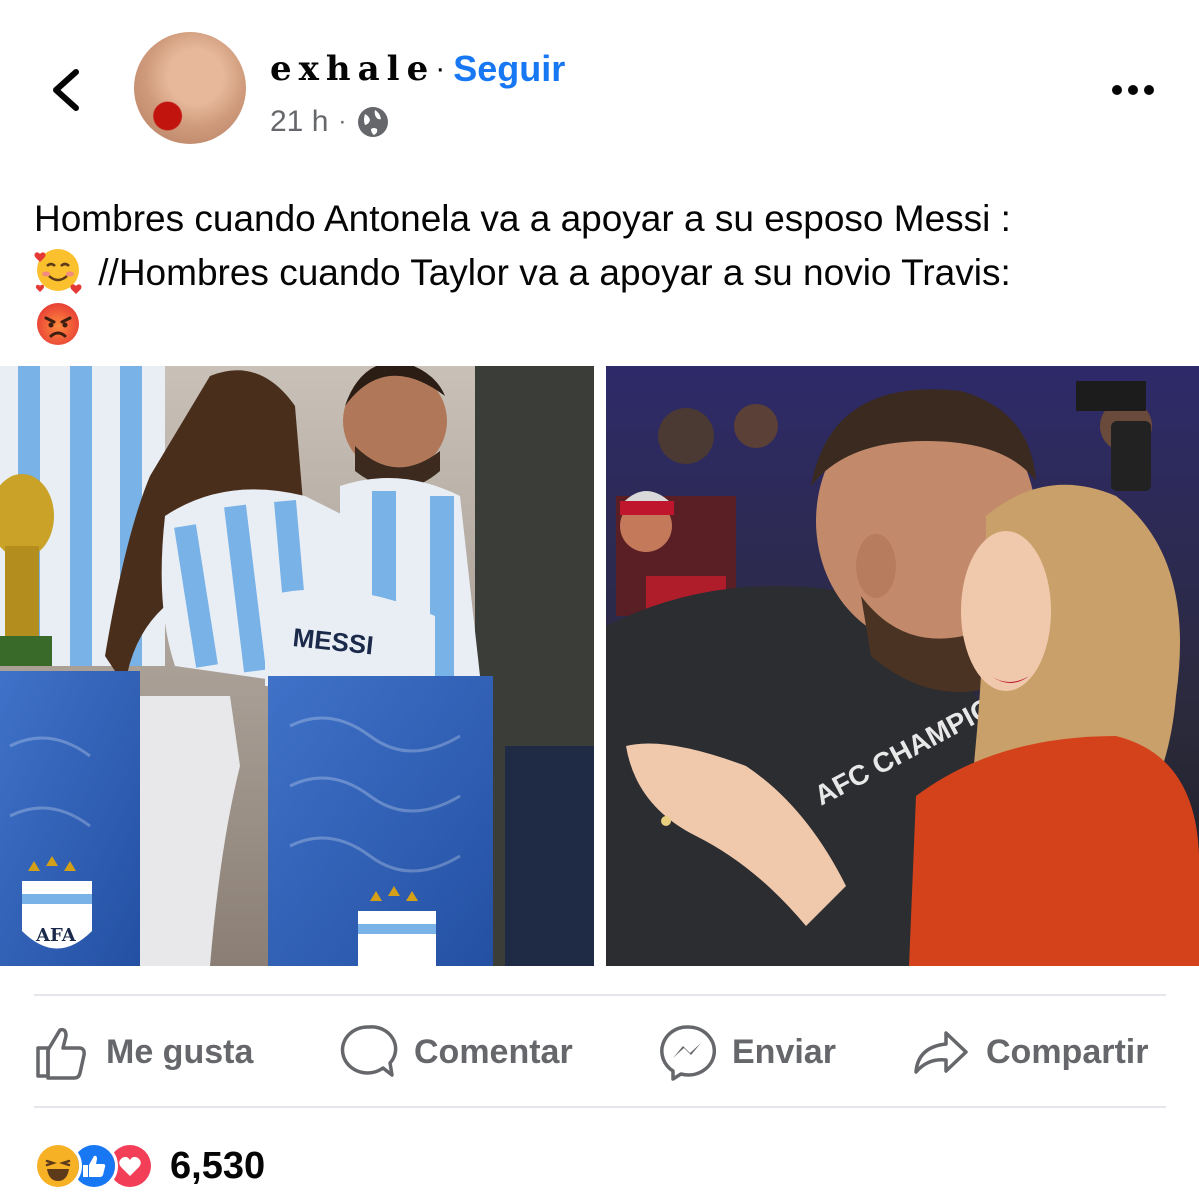 The image size is (1199, 1200). What do you see at coordinates (299, 122) in the screenshot?
I see `post-time: 21 h` at bounding box center [299, 122].